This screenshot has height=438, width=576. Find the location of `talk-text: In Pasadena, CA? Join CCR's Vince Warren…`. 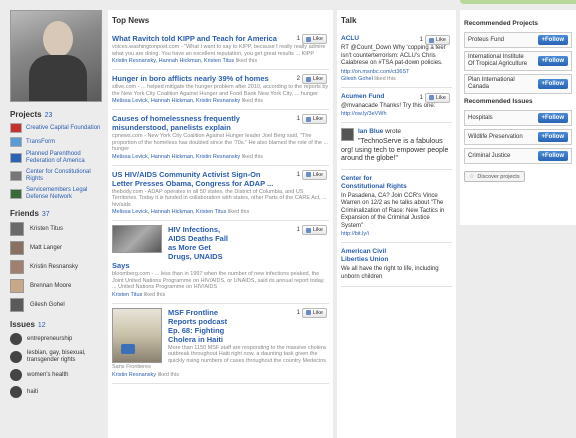

talk-text: In Pasadena, CA? Join CCR's Vince Warren… is located at coordinates (393, 210).